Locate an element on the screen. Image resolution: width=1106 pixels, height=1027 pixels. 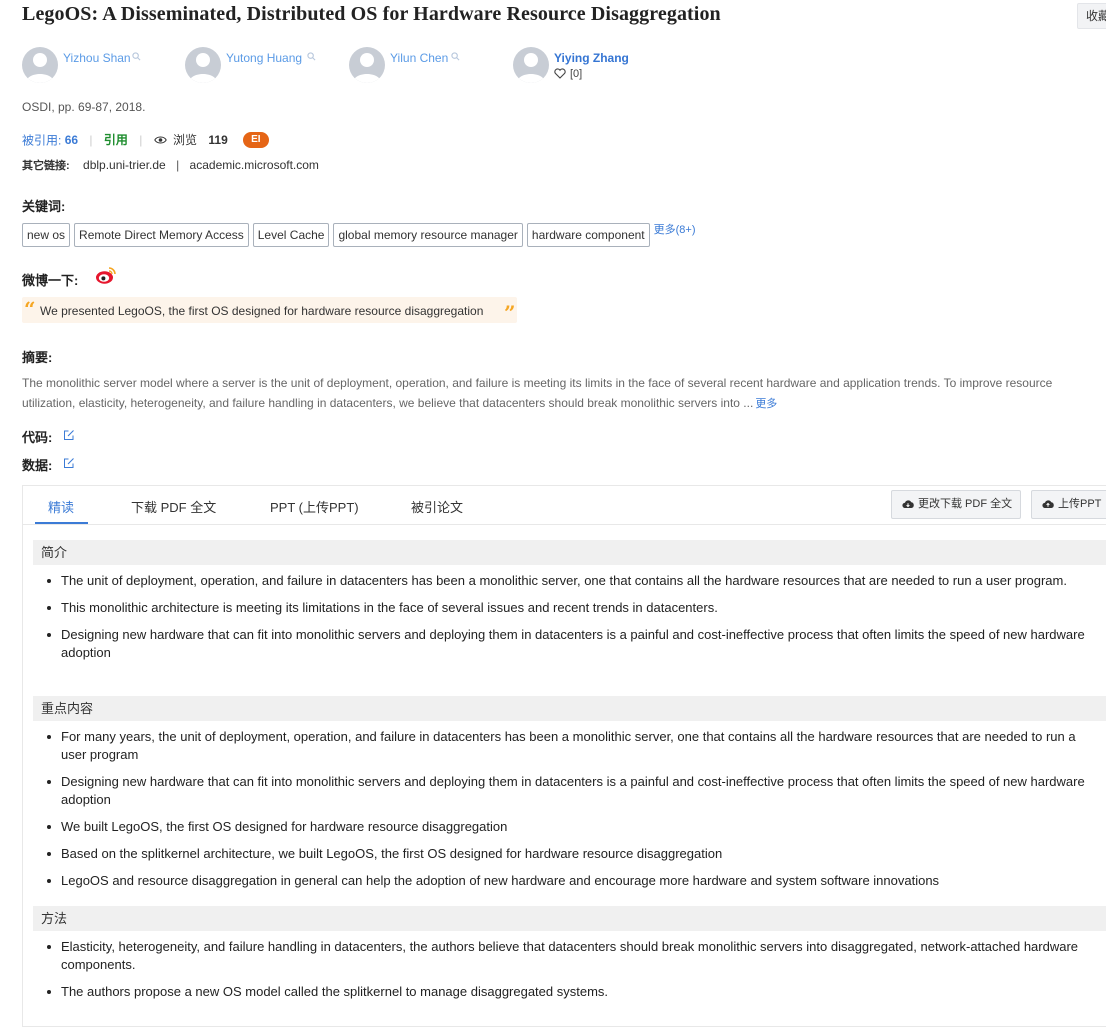
quote-open-icon: “ is located at coordinates (30, 309).